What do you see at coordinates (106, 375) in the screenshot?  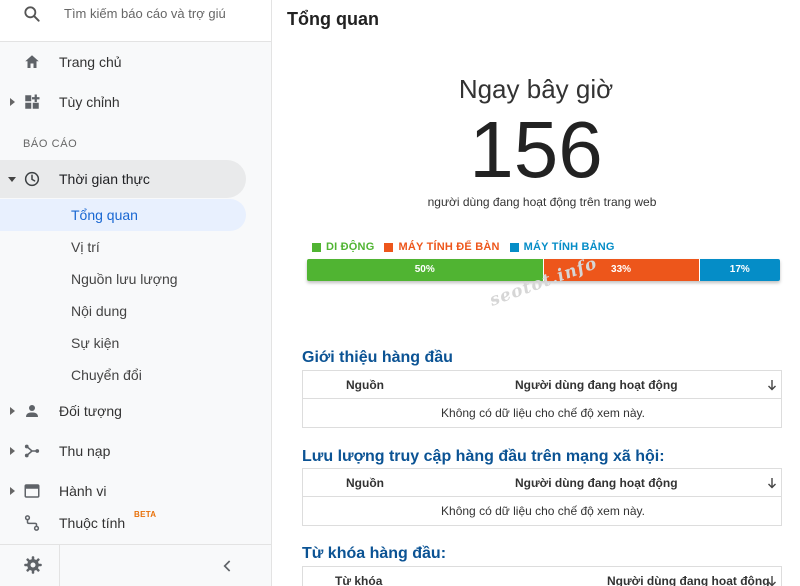 I see `sub-item-label: Chuyển đổi` at bounding box center [106, 375].